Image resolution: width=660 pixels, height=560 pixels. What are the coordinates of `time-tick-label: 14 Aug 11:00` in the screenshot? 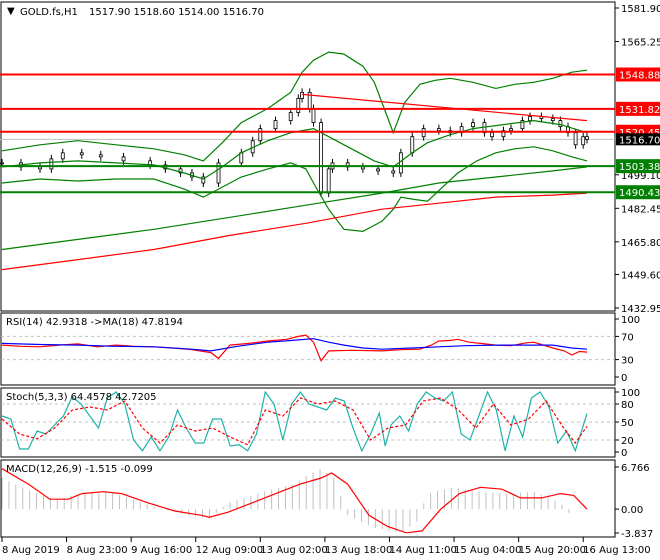 It's located at (422, 550).